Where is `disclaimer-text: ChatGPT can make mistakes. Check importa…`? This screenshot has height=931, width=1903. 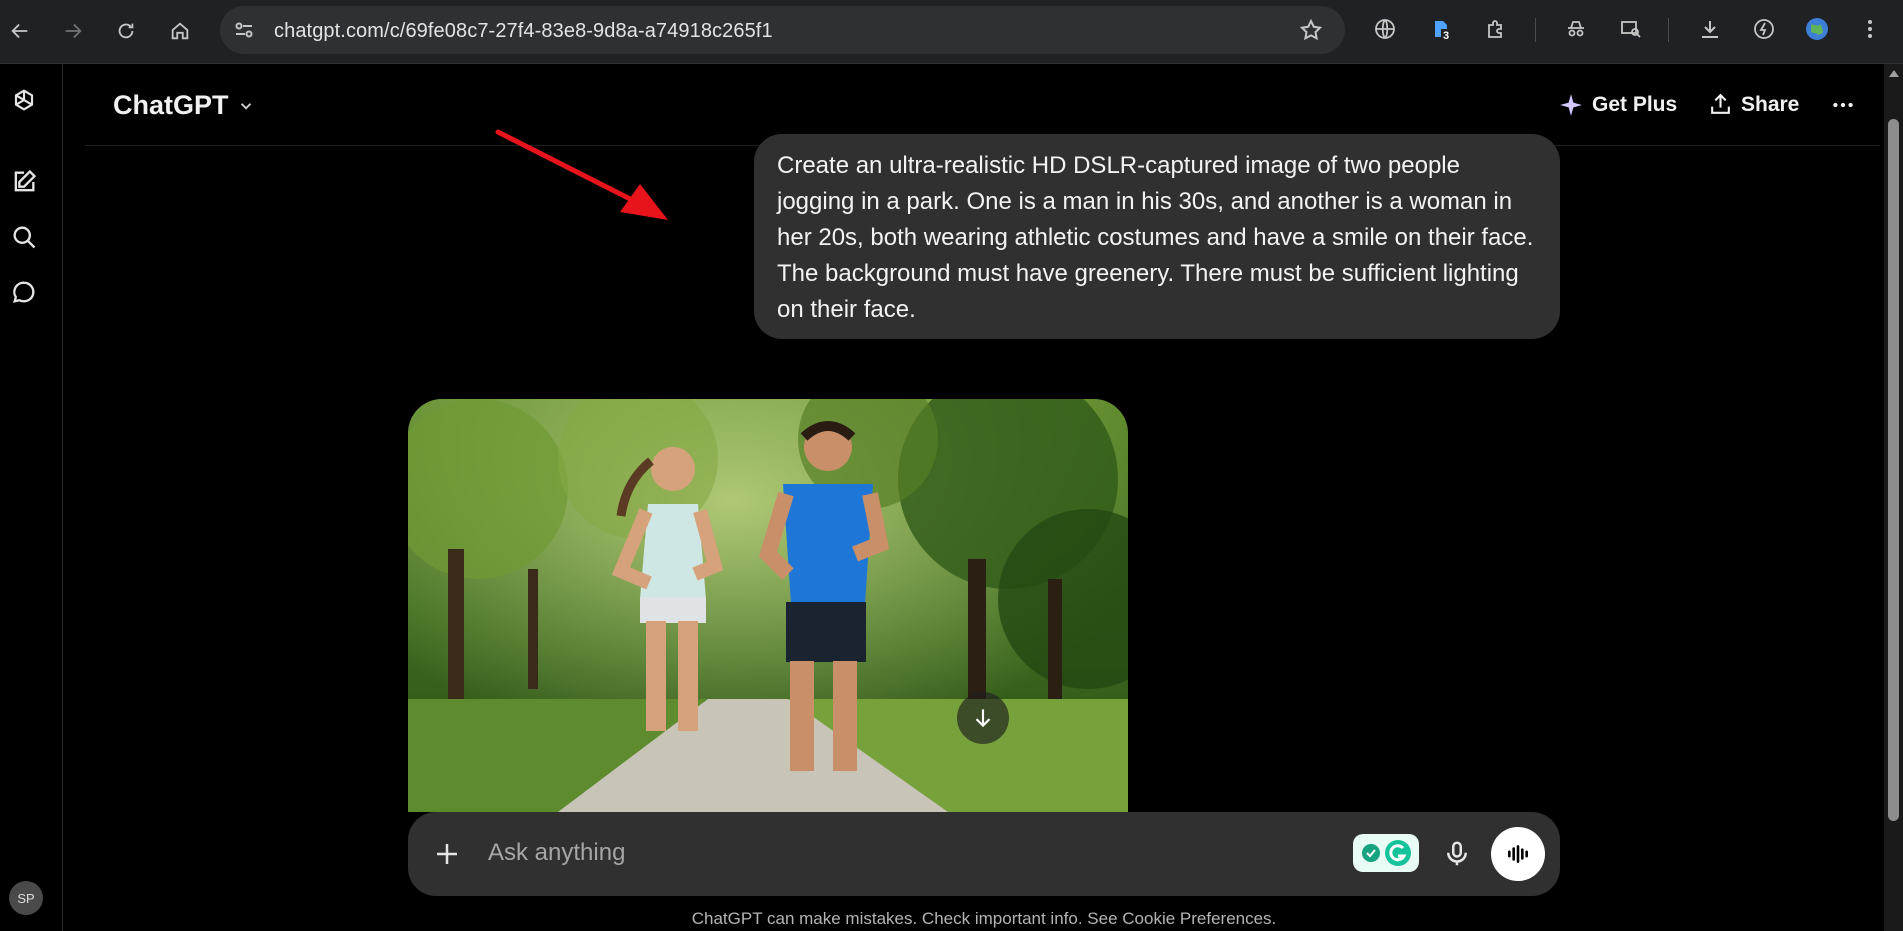
disclaimer-text: ChatGPT can make mistakes. Check importa… is located at coordinates (984, 918).